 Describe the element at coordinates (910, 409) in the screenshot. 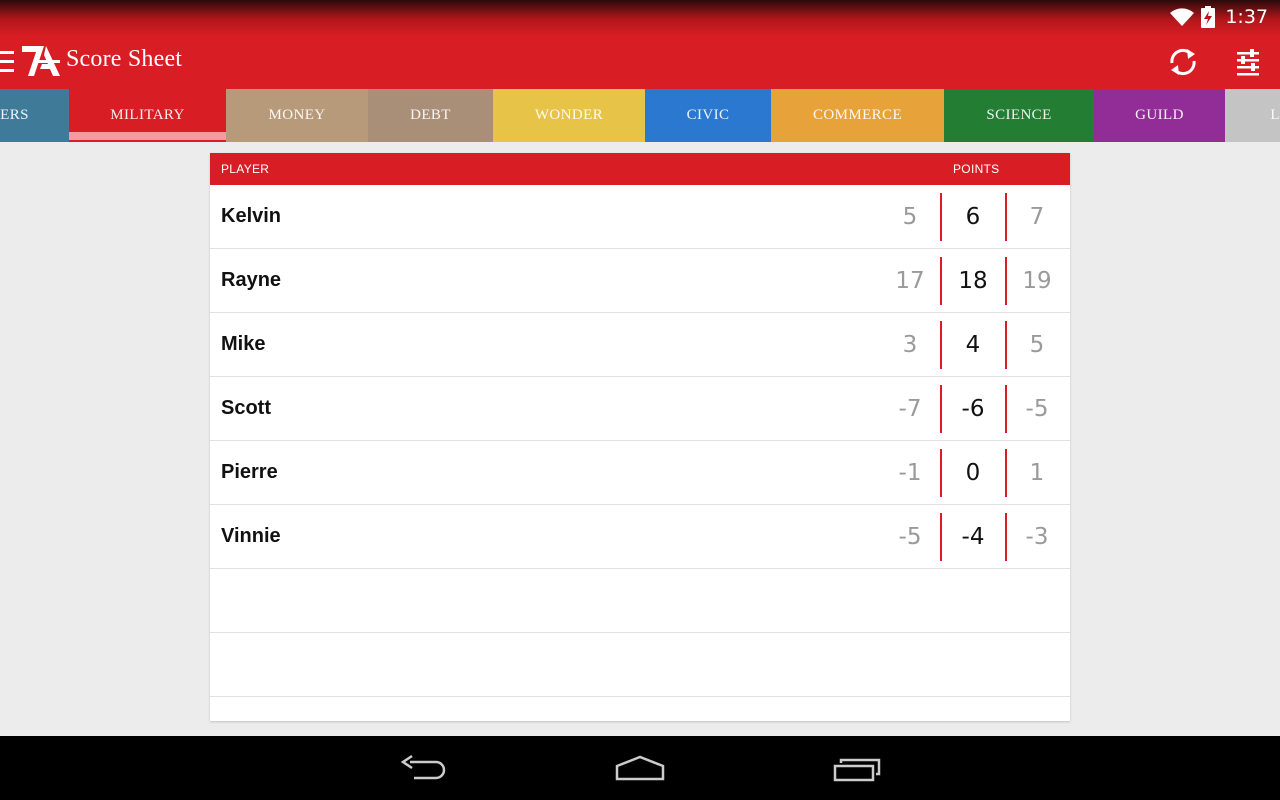

I see `points-decrement: -7` at that location.